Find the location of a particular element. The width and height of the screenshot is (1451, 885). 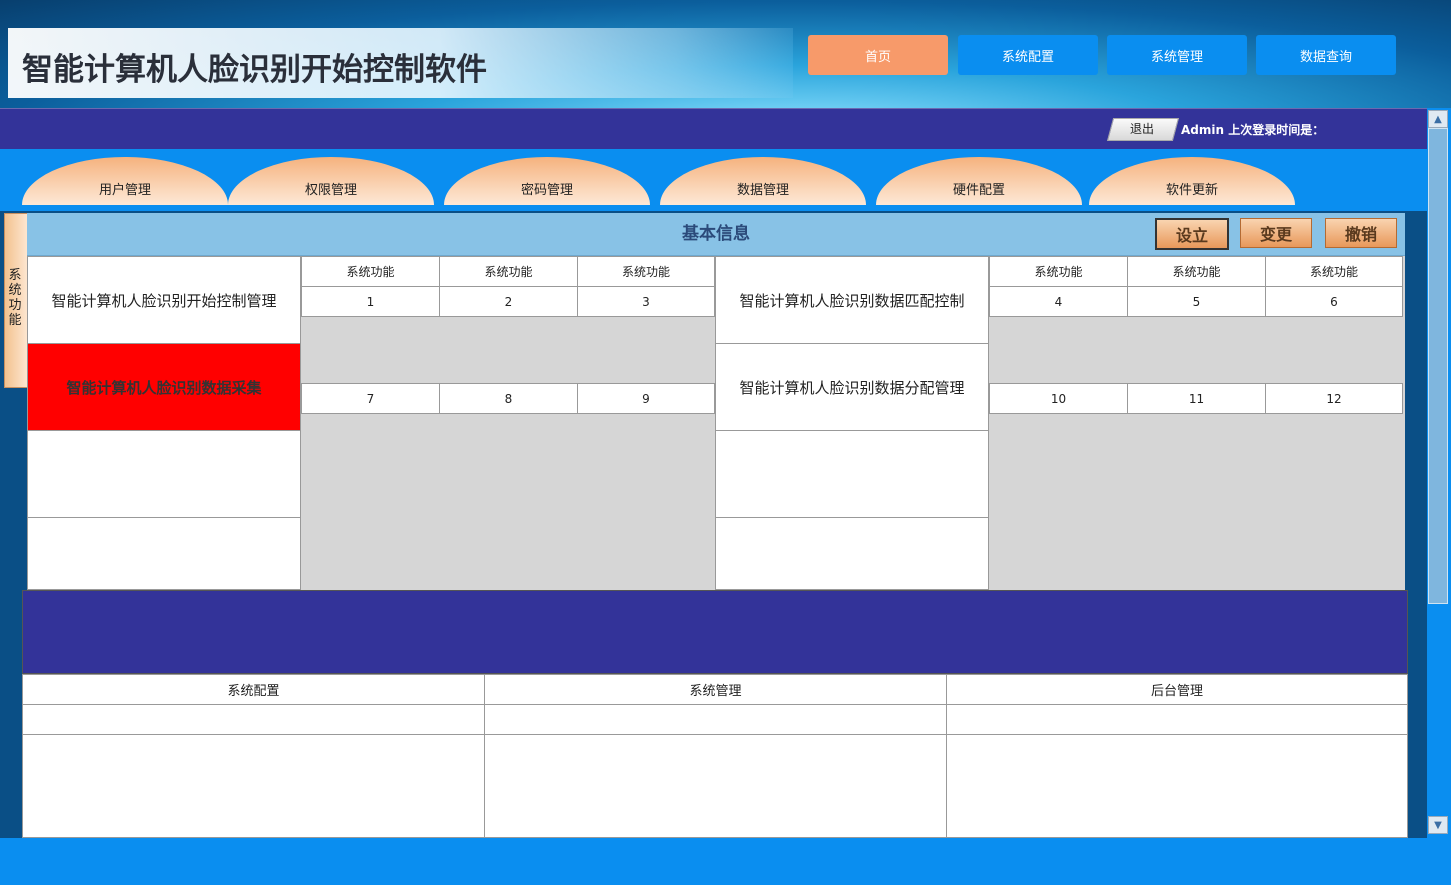

func-cell: 7 is located at coordinates (370, 398).